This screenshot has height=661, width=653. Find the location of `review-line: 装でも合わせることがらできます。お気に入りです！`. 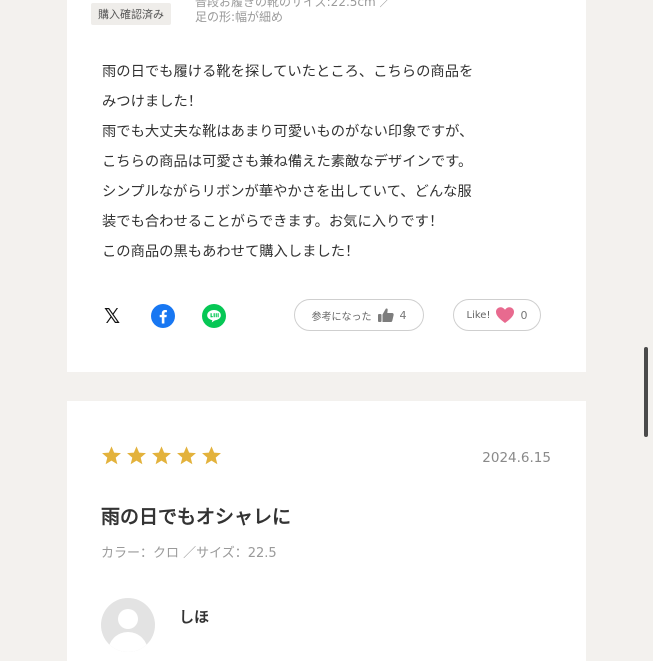

review-line: 装でも合わせることがらできます。お気に入りです！ is located at coordinates (273, 222).